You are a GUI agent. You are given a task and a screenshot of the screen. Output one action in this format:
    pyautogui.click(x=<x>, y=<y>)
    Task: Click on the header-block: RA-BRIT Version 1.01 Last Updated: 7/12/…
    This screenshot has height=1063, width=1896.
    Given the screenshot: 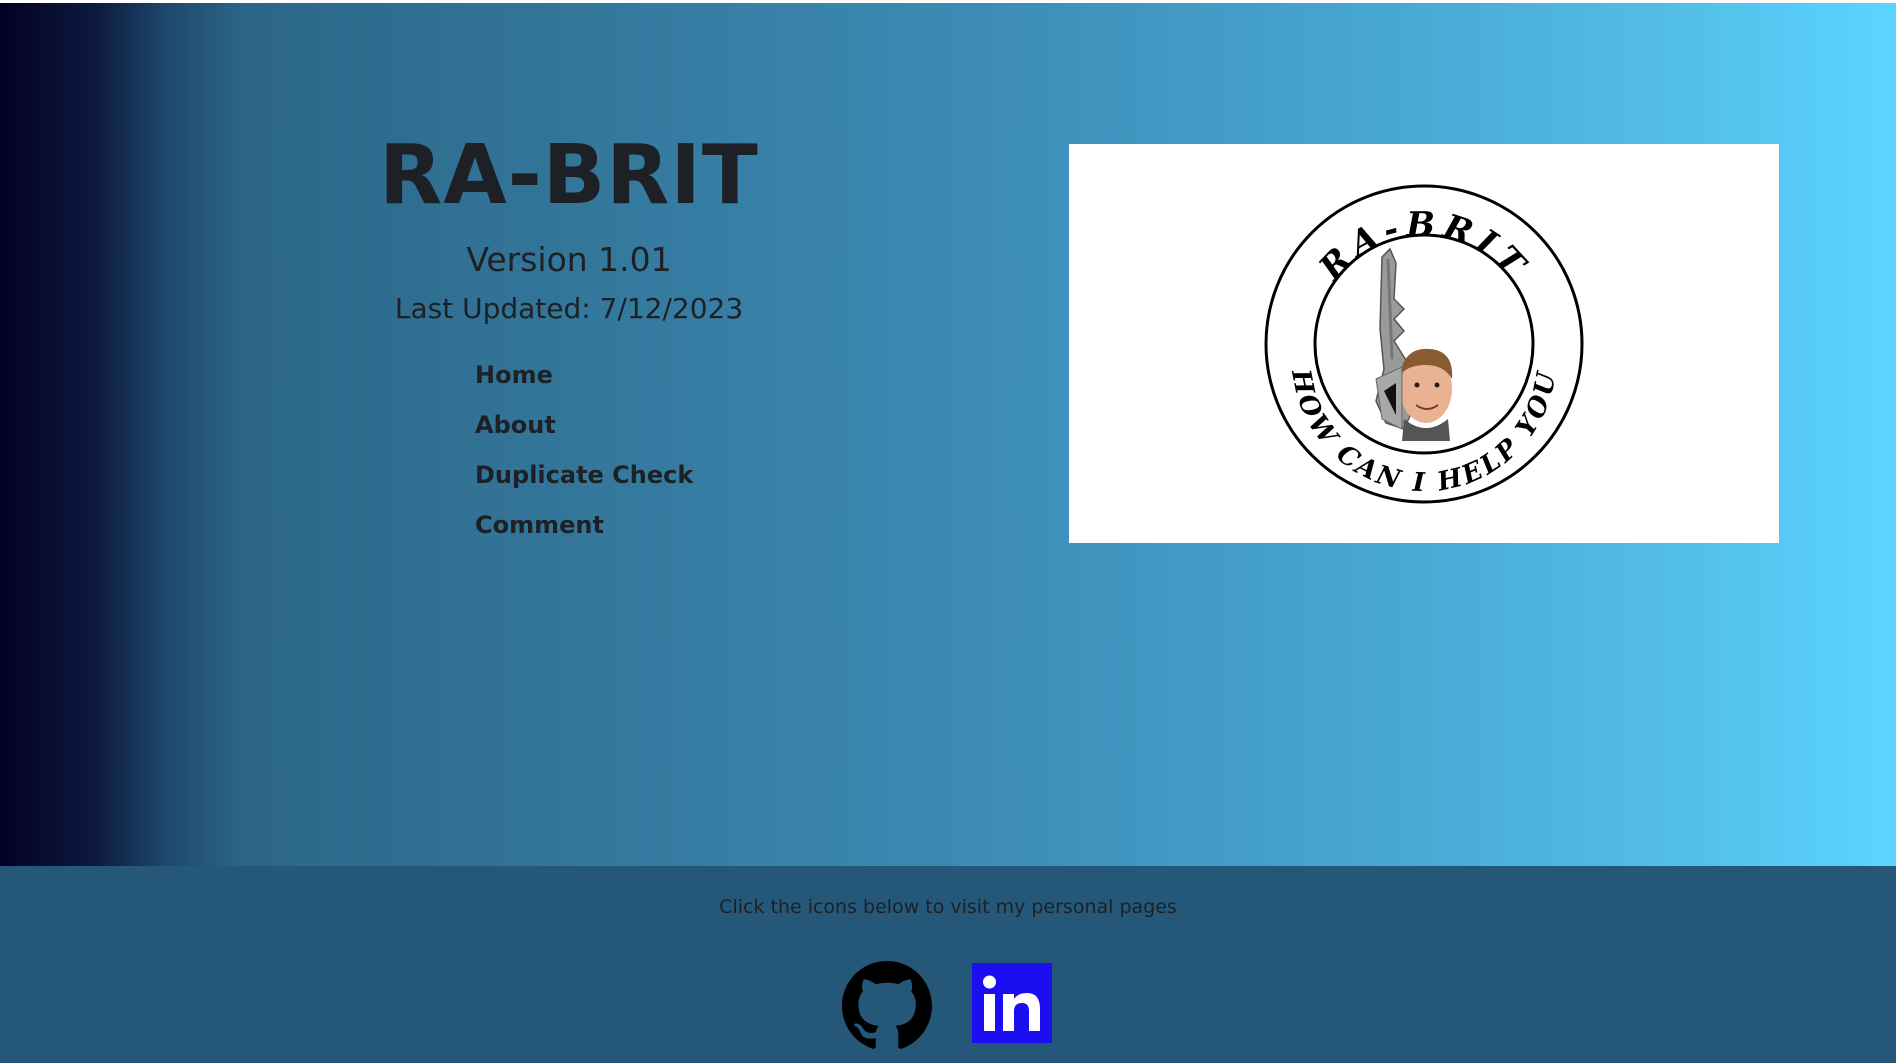 What is the action you would take?
    pyautogui.click(x=569, y=228)
    